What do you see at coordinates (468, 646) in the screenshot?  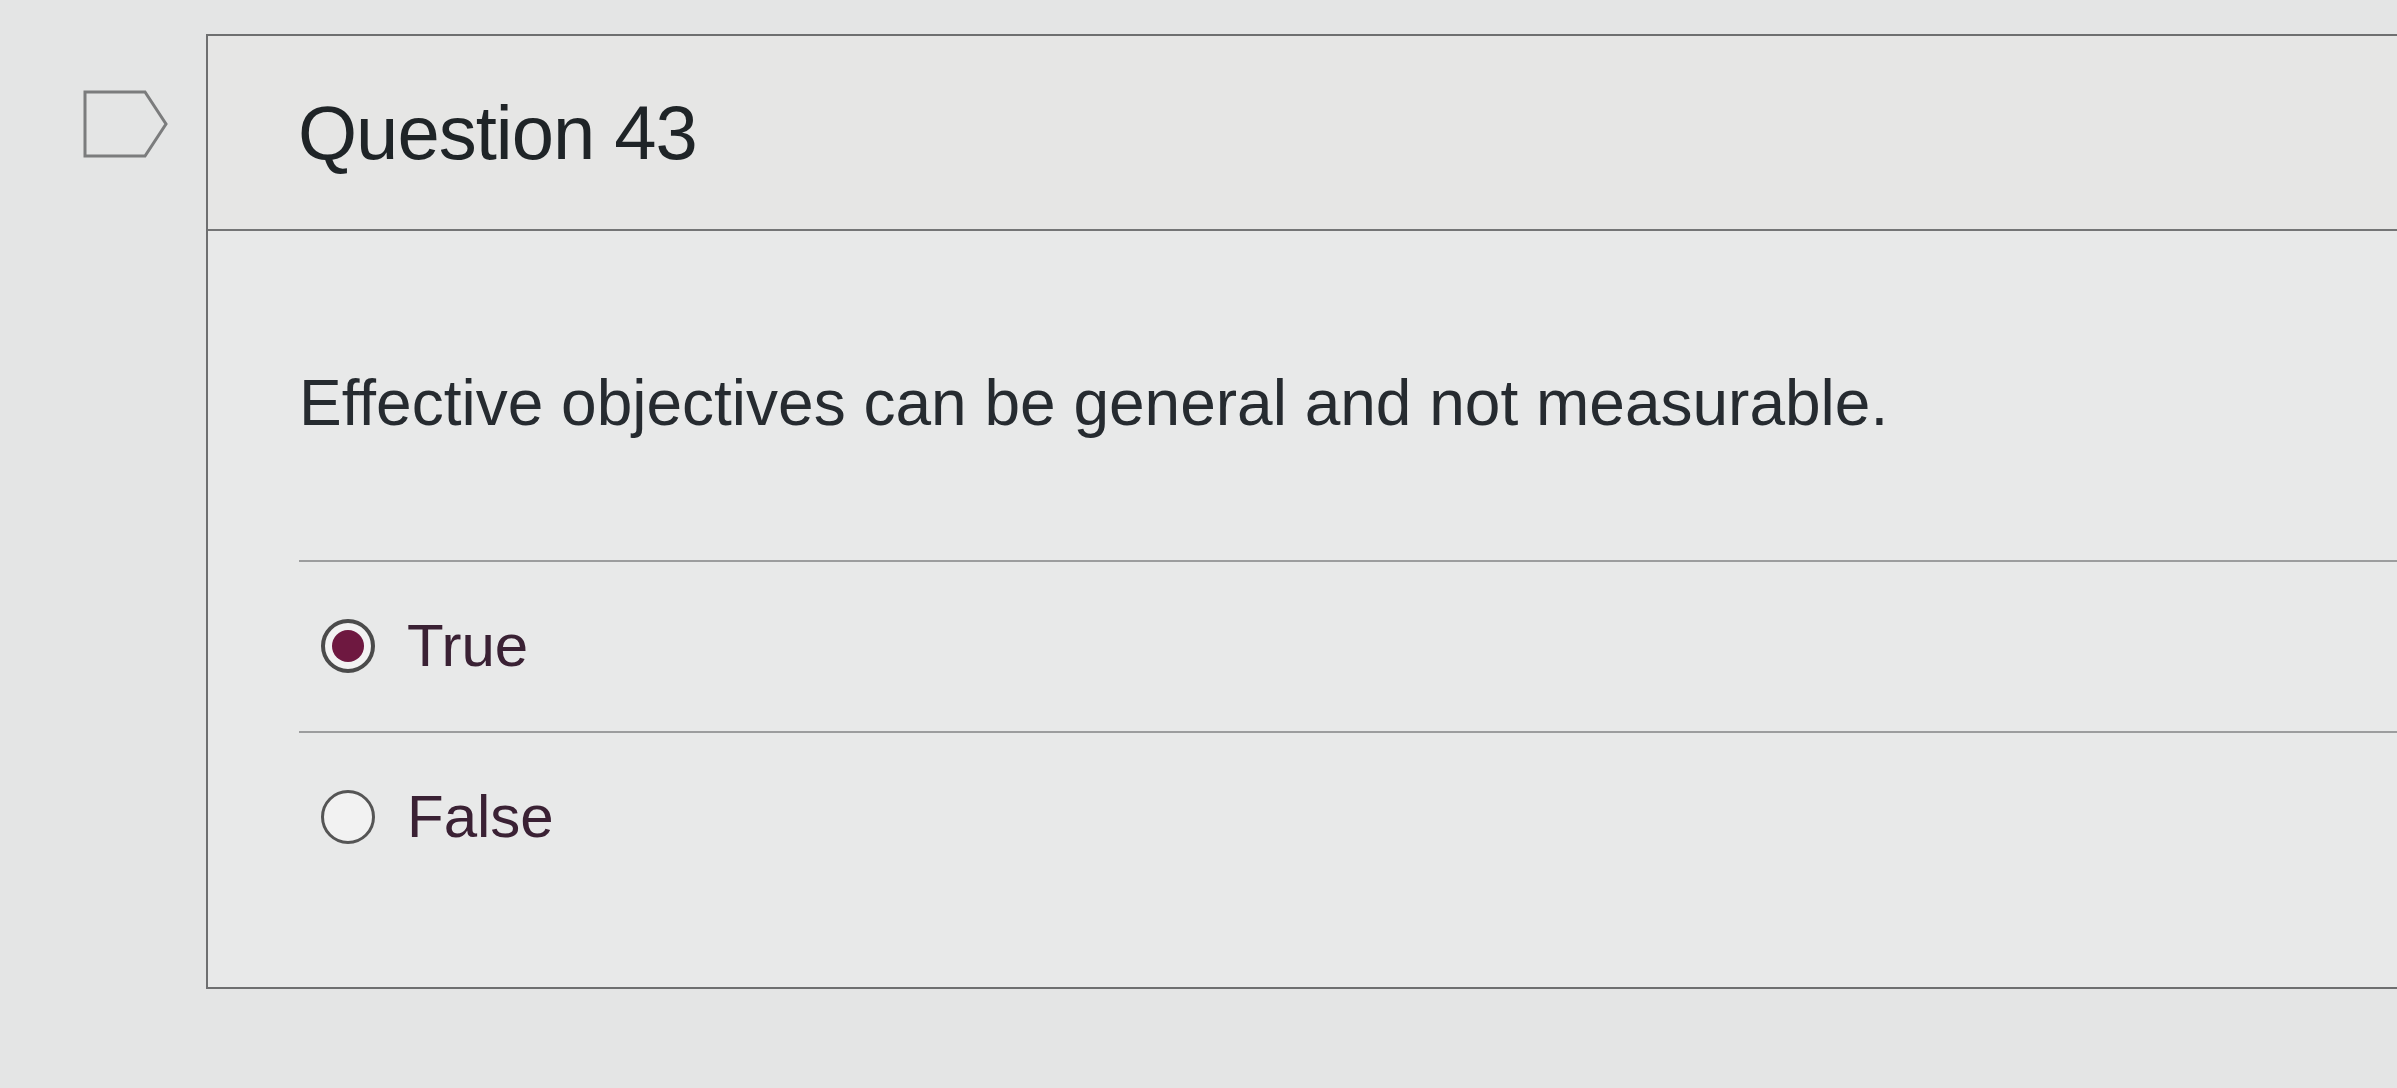 I see `answer-label: True` at bounding box center [468, 646].